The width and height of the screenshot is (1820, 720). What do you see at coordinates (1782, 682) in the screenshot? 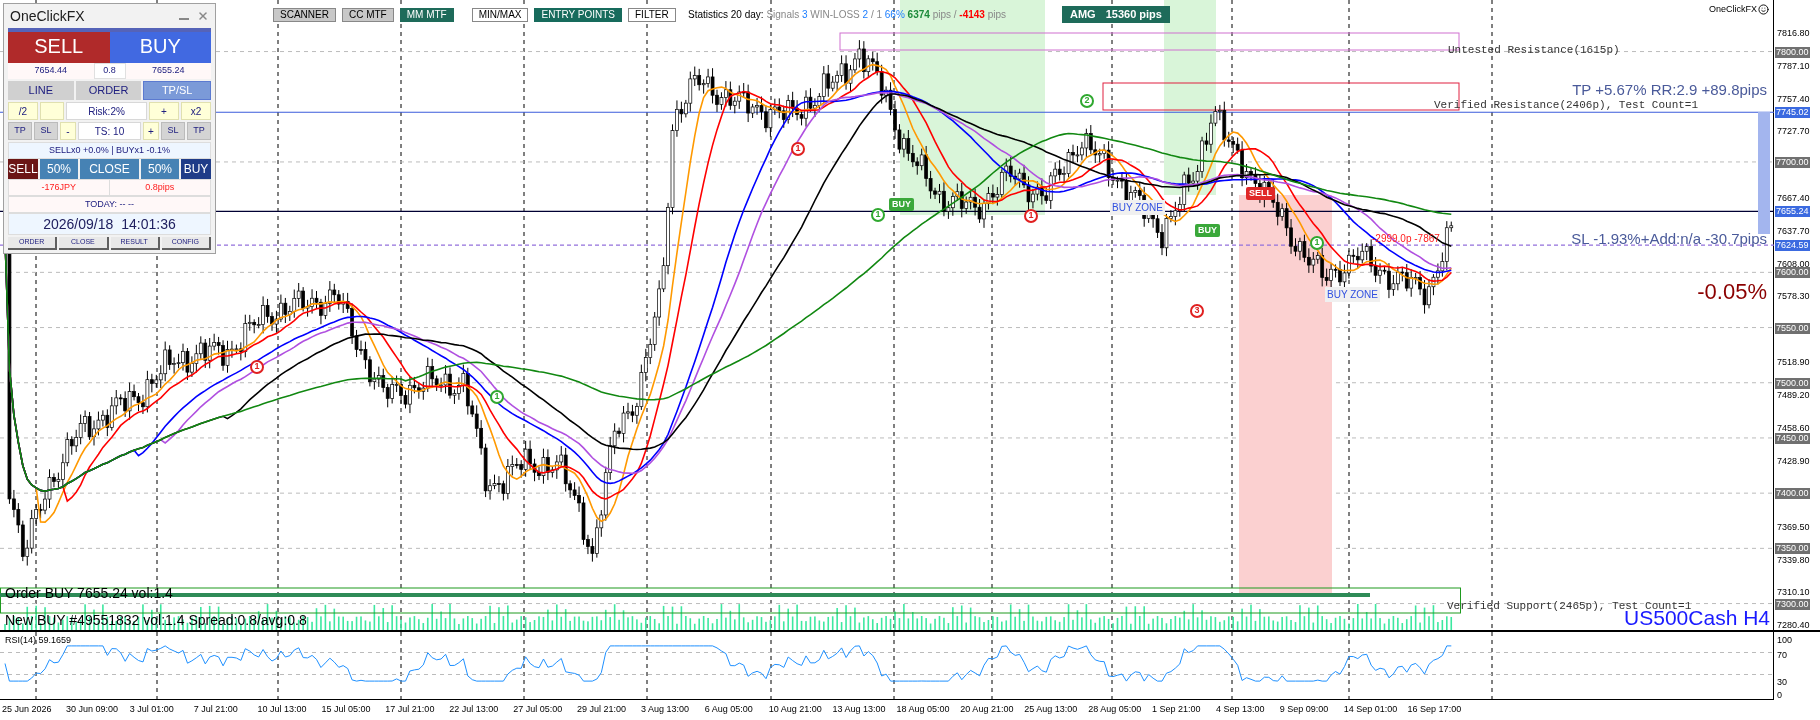
I see `rsi-tick: 30` at bounding box center [1782, 682].